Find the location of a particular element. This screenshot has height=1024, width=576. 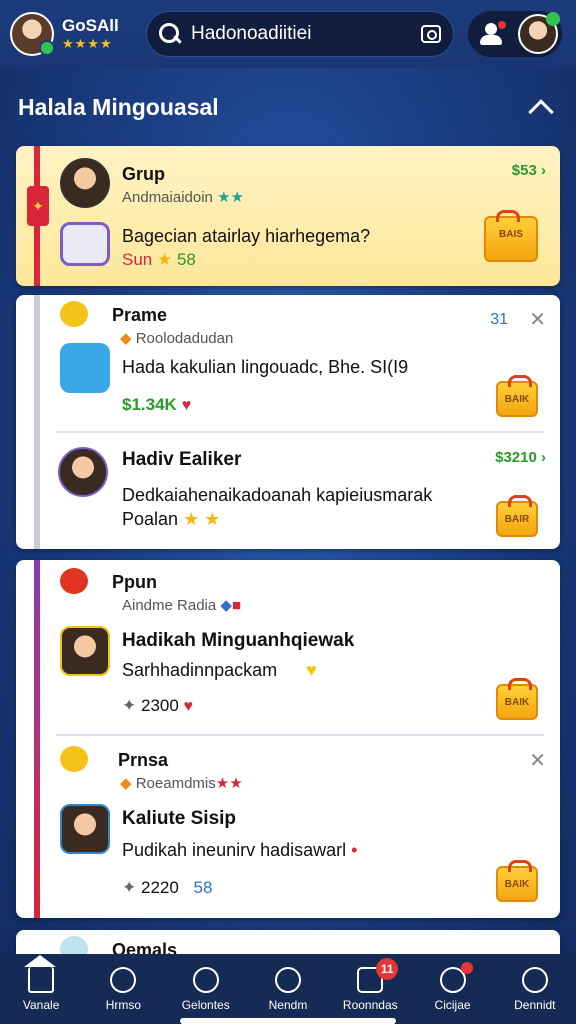

count-label: 31 is located at coordinates (499, 319).